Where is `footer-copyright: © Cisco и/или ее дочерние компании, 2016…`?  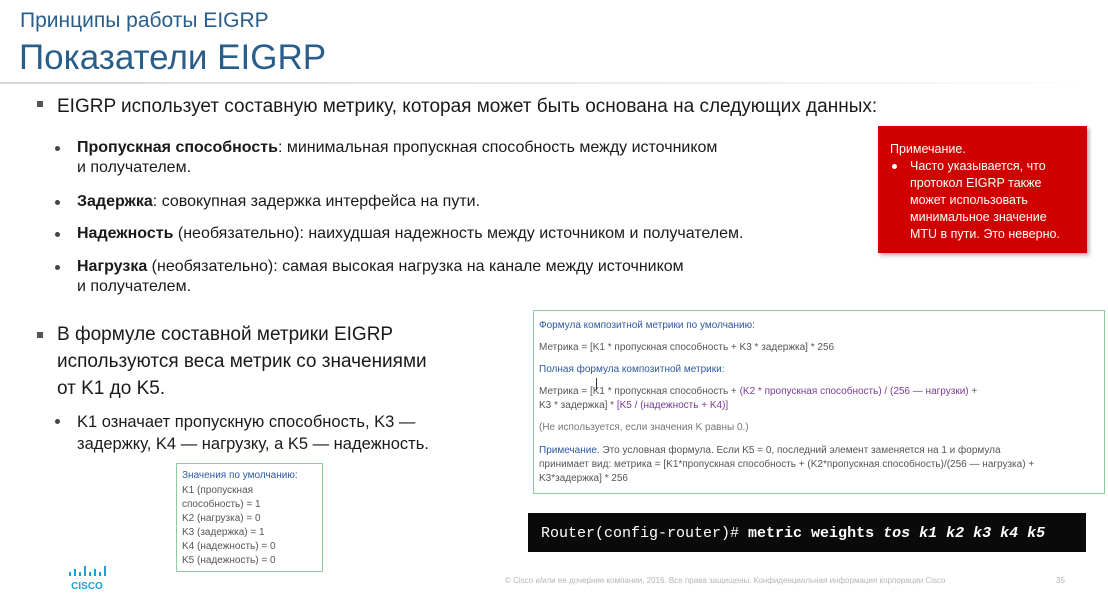 footer-copyright: © Cisco и/или ее дочерние компании, 2016… is located at coordinates (725, 580).